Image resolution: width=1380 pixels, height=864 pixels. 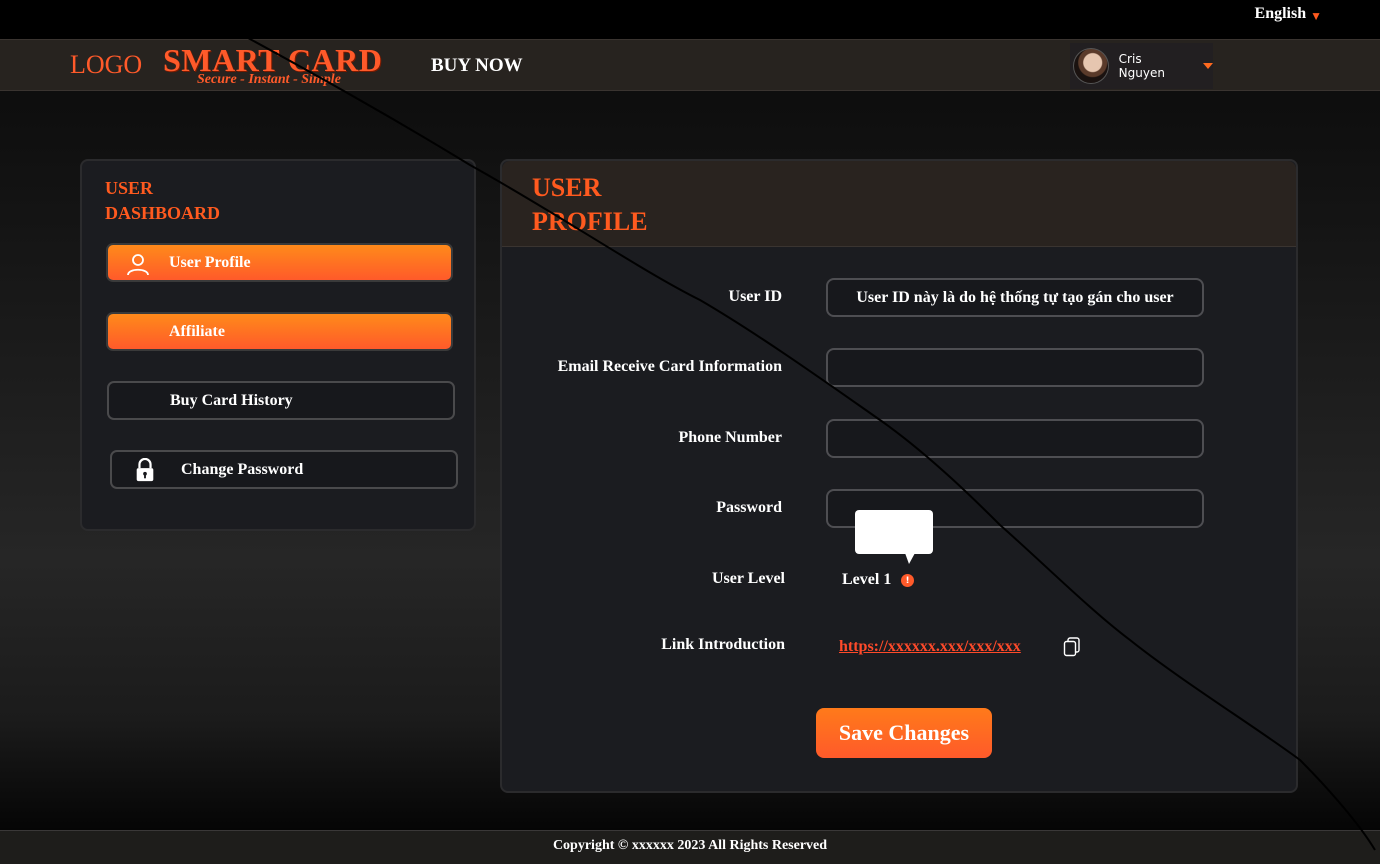 I want to click on sidebar-item-change-password: Change Password, so click(x=284, y=469).